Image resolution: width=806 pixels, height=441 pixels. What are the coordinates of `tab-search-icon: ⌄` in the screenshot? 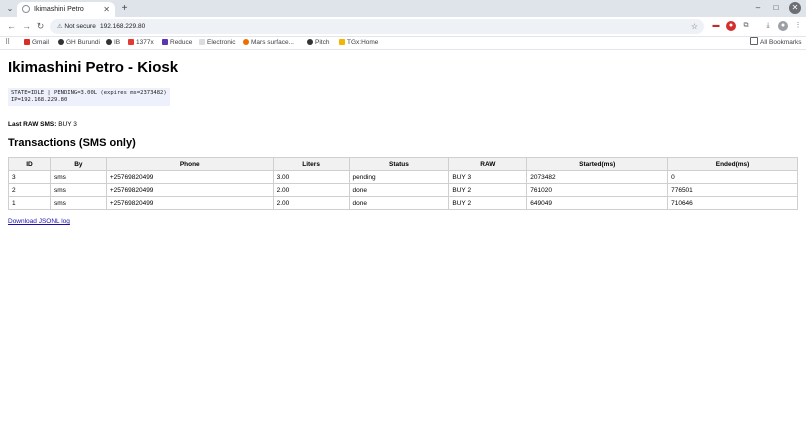 It's located at (10, 8).